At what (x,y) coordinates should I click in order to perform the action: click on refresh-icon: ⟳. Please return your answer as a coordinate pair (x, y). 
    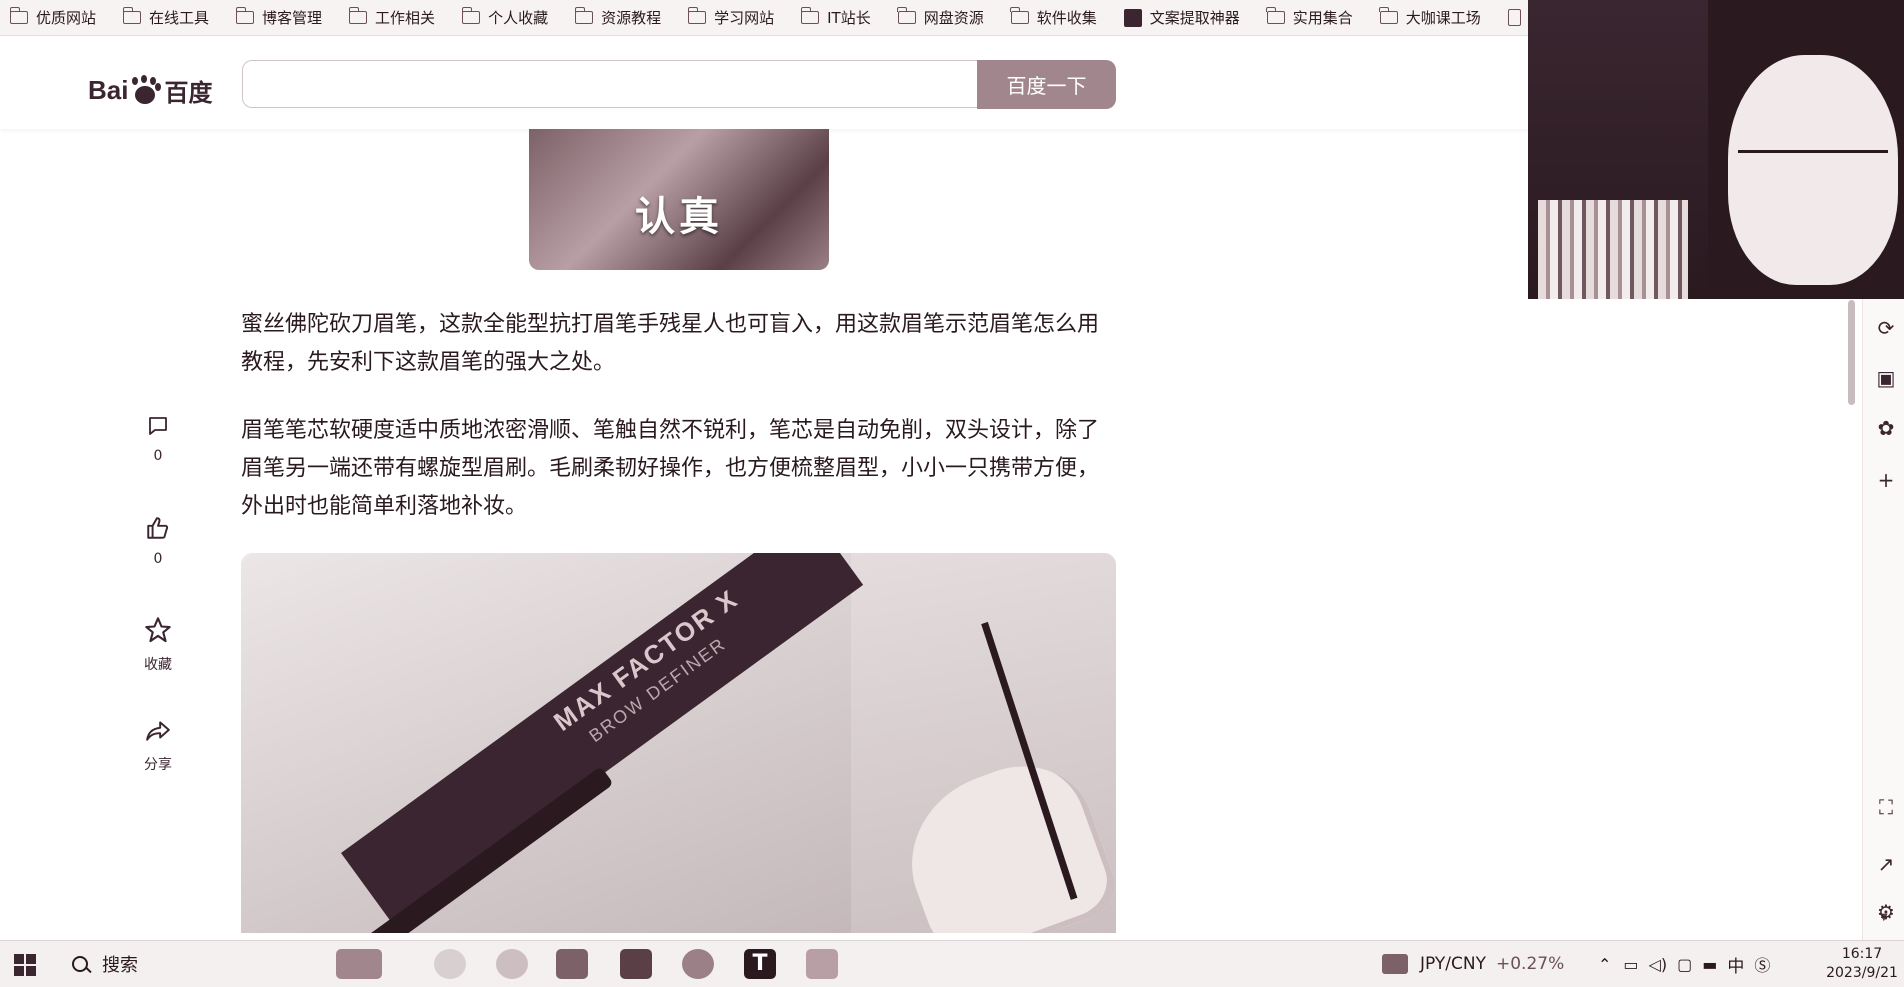
    Looking at the image, I should click on (1886, 328).